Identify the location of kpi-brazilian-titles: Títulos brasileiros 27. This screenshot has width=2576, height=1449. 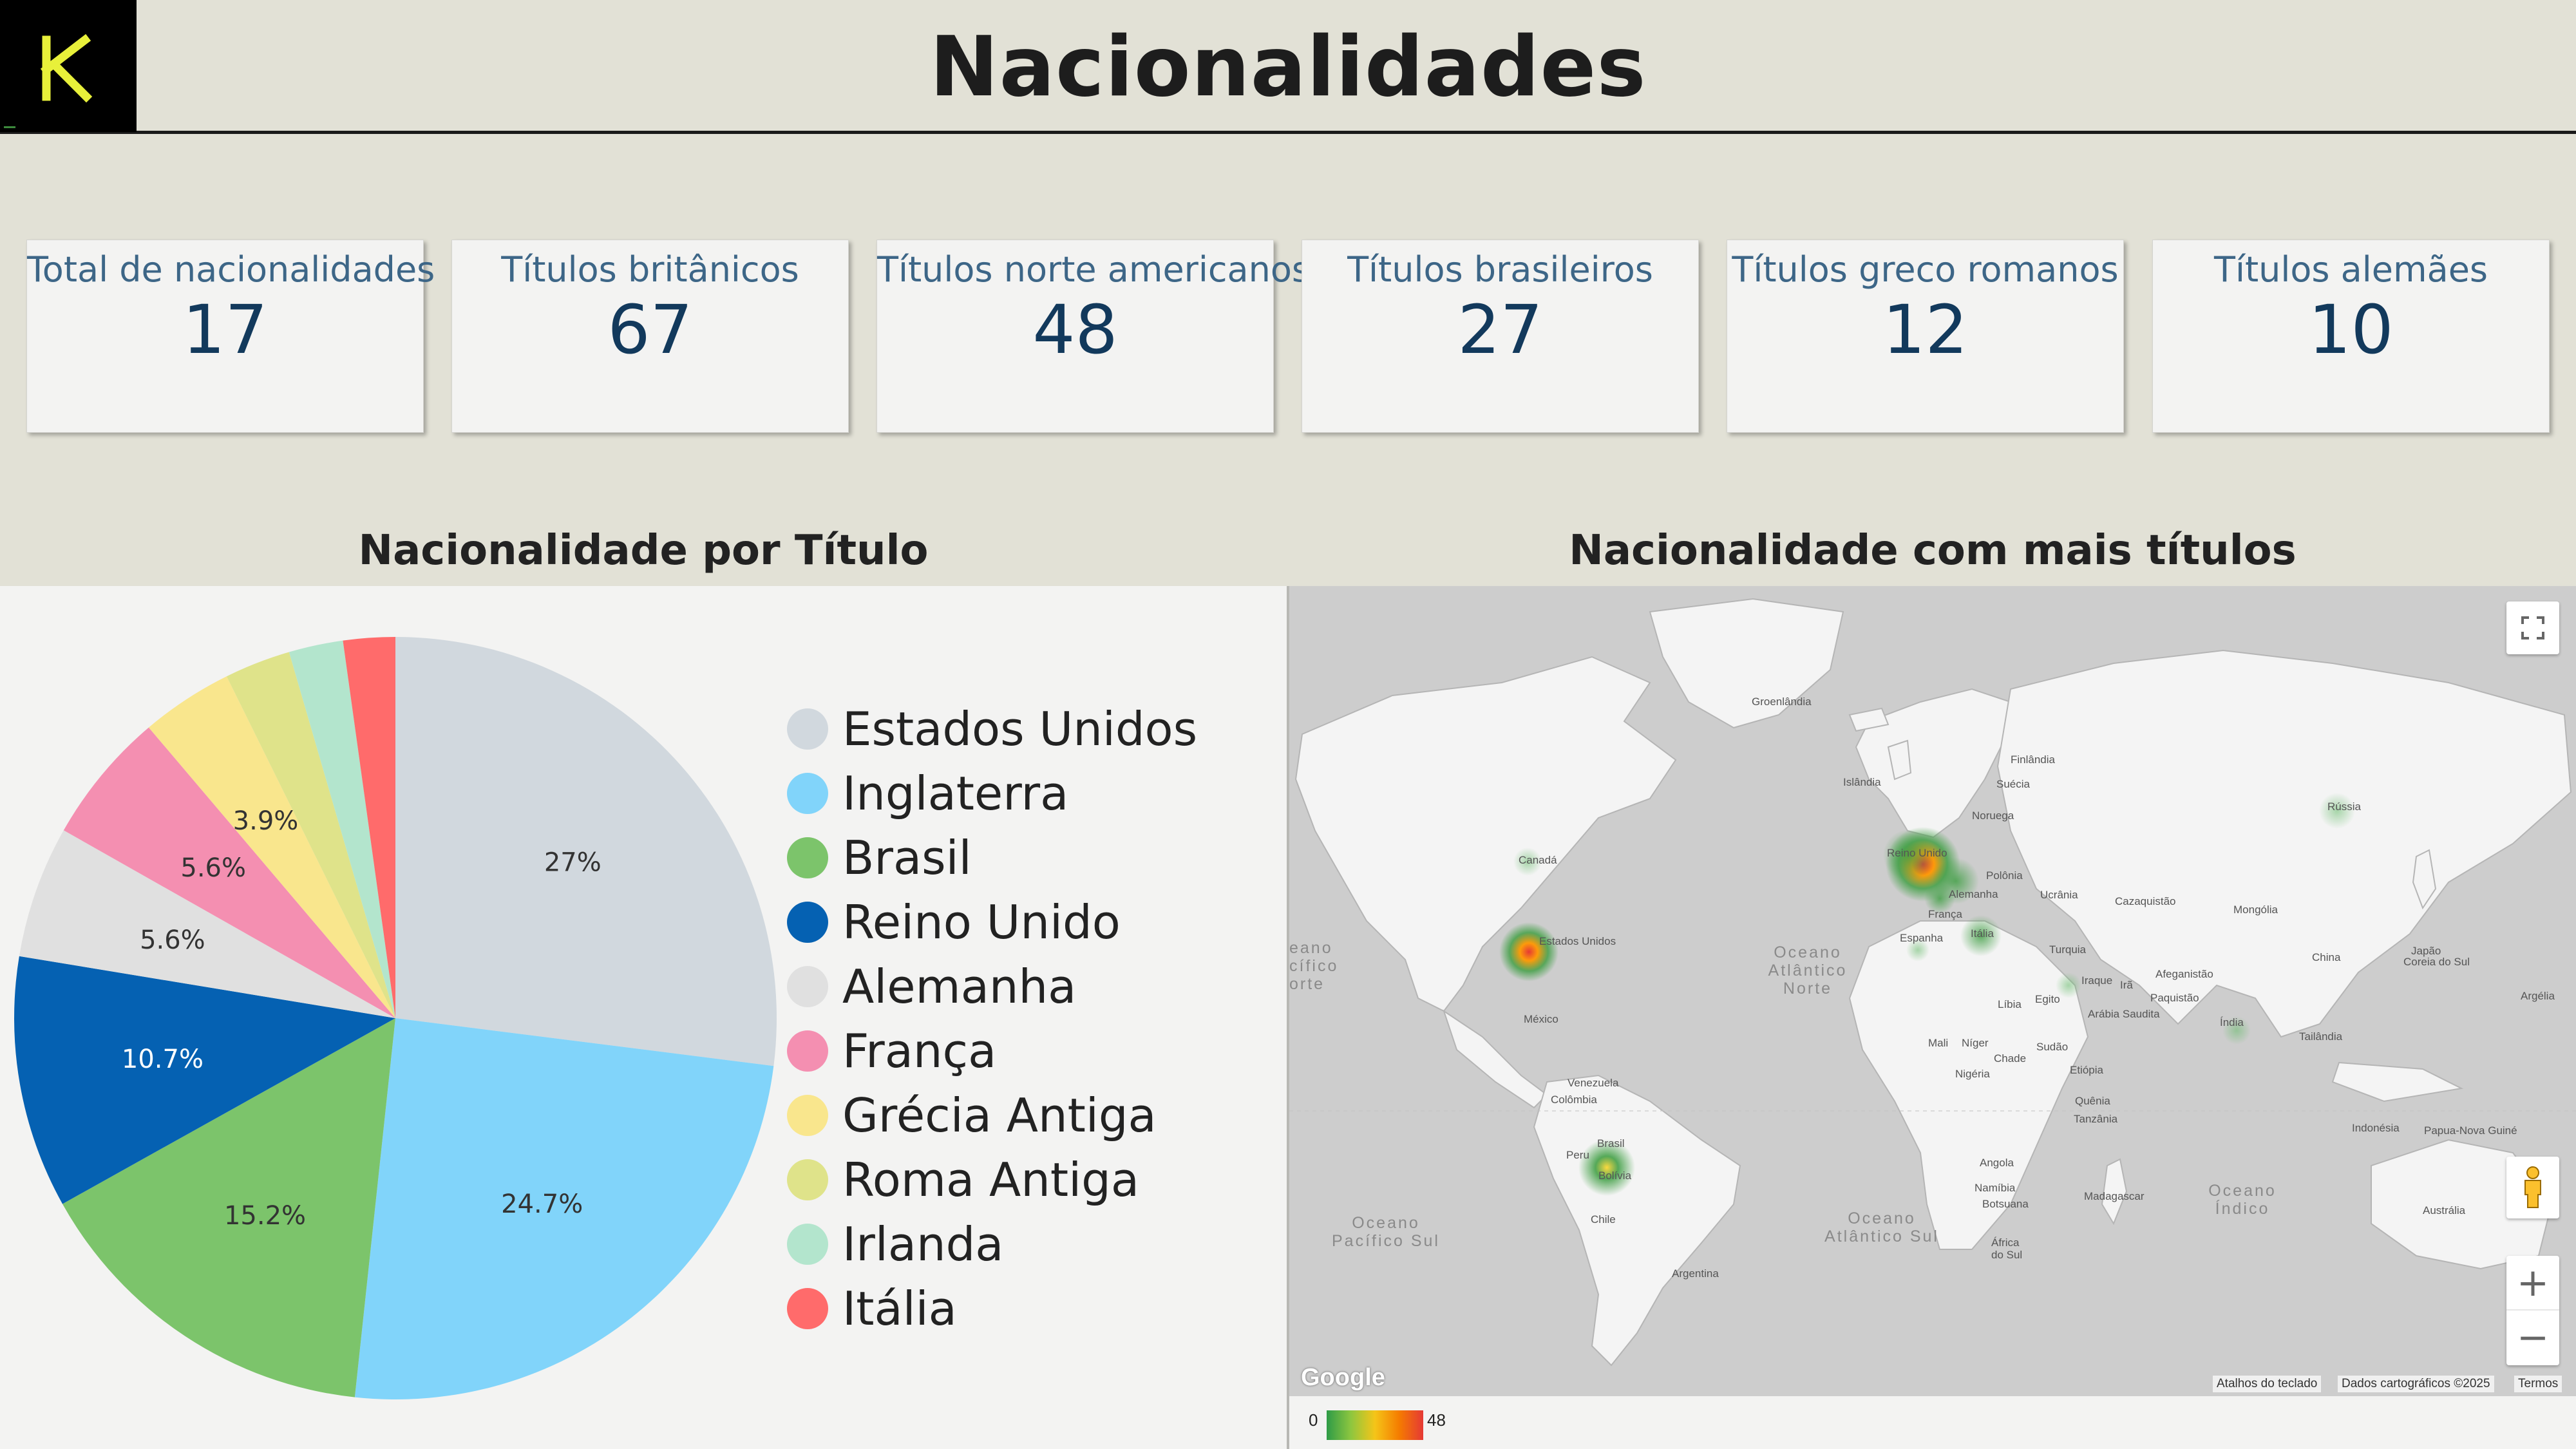
(1500, 336).